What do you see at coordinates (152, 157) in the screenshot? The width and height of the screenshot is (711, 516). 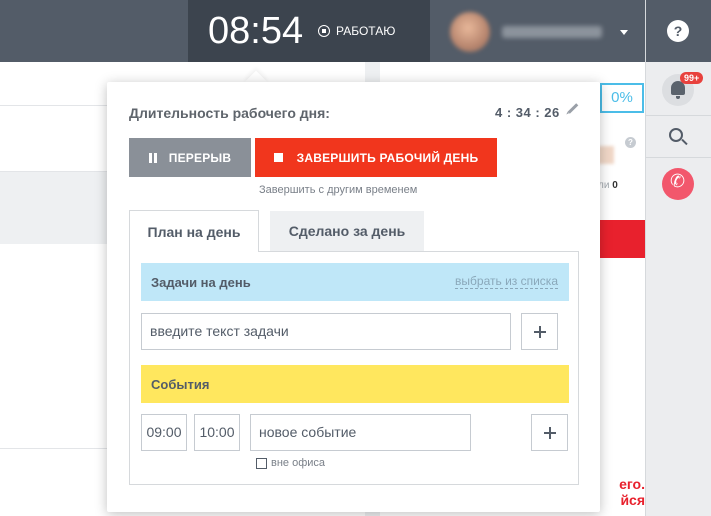 I see `pause-icon` at bounding box center [152, 157].